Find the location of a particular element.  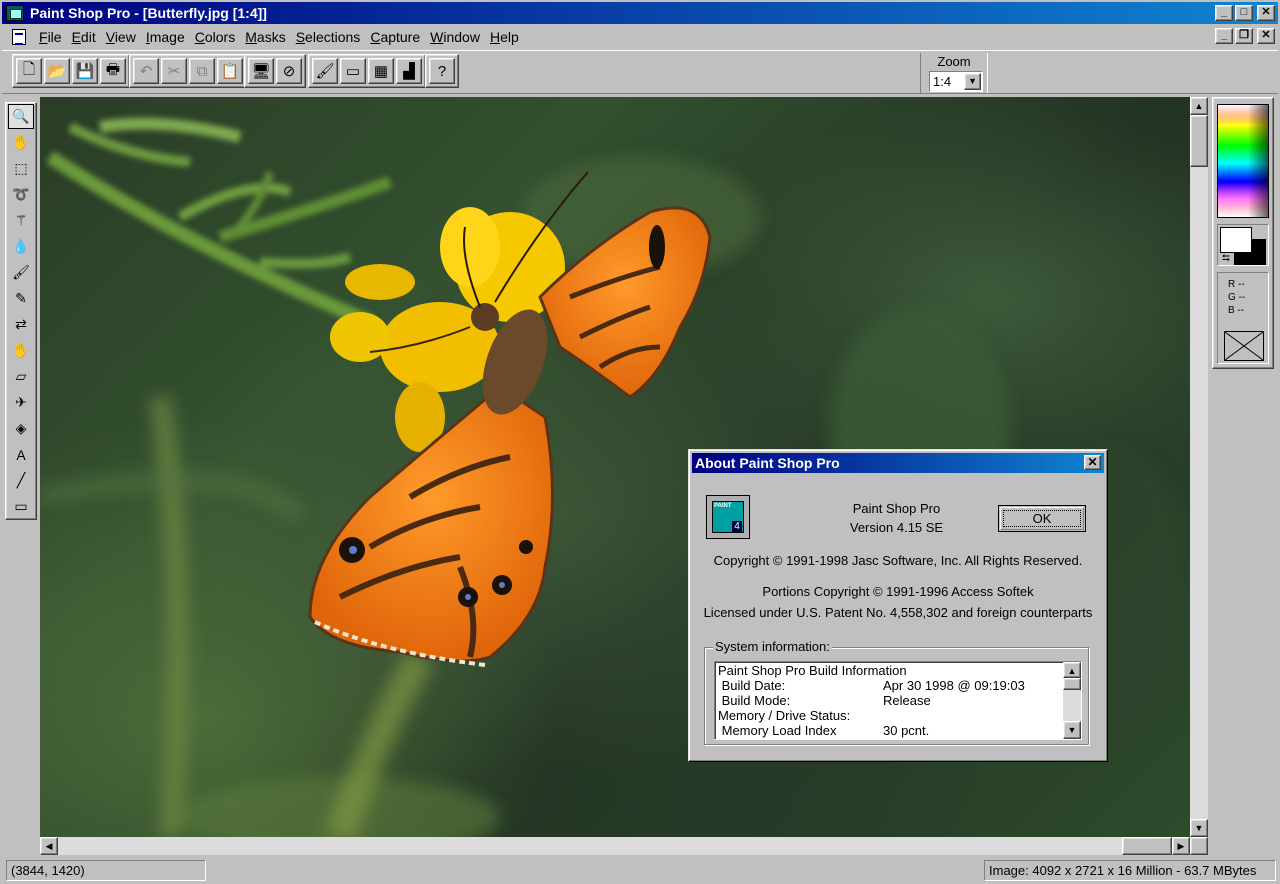

full-screen-icon: 🖥 is located at coordinates (261, 71).